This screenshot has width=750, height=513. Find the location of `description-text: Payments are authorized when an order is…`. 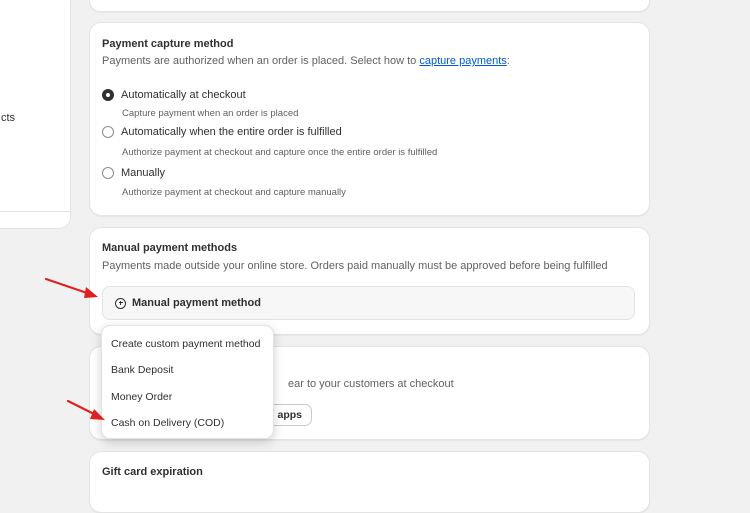

description-text: Payments are authorized when an order is… is located at coordinates (261, 61).